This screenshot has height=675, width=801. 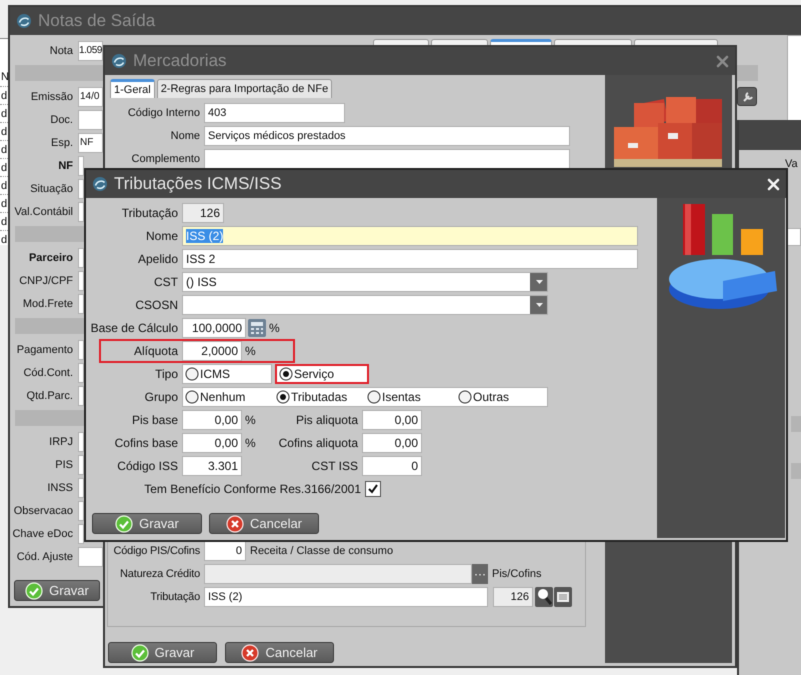 I want to click on cancel-icon, so click(x=235, y=523).